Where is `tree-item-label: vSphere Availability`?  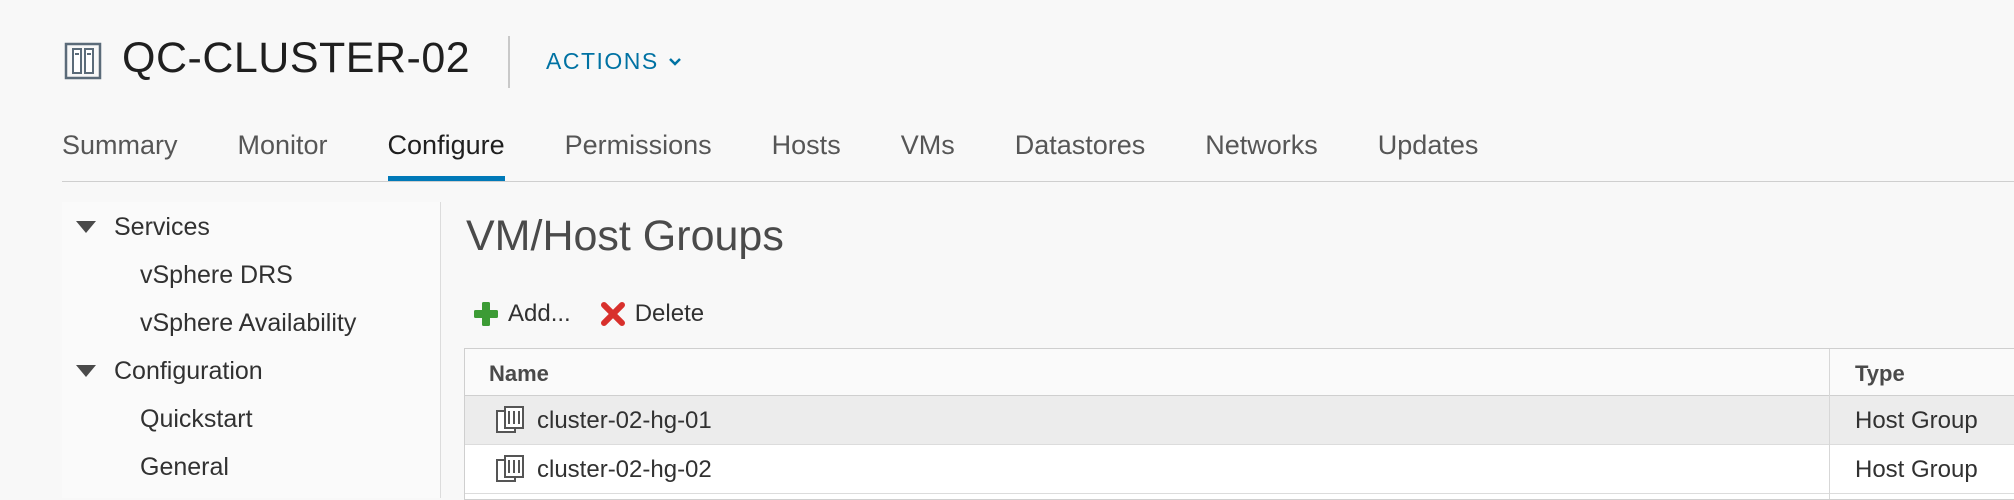 tree-item-label: vSphere Availability is located at coordinates (248, 323).